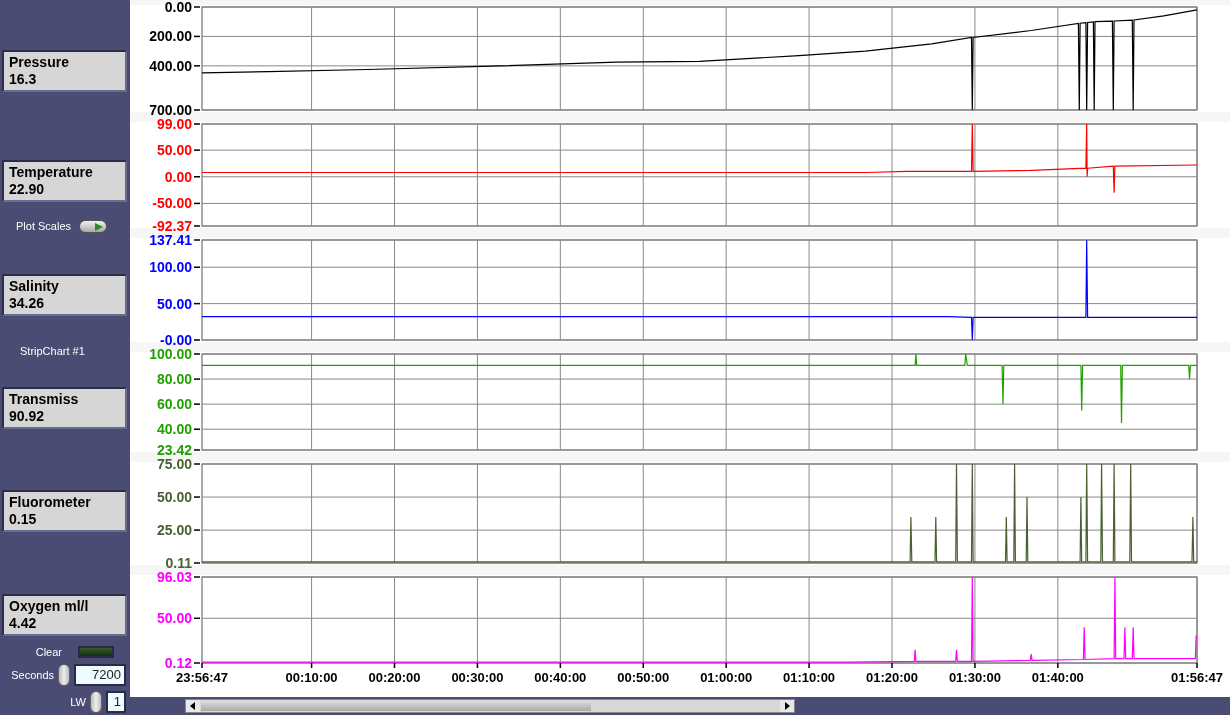 Image resolution: width=1230 pixels, height=715 pixels. Describe the element at coordinates (64, 510) in the screenshot. I see `indicator-display: Fluorometer 0.15` at that location.